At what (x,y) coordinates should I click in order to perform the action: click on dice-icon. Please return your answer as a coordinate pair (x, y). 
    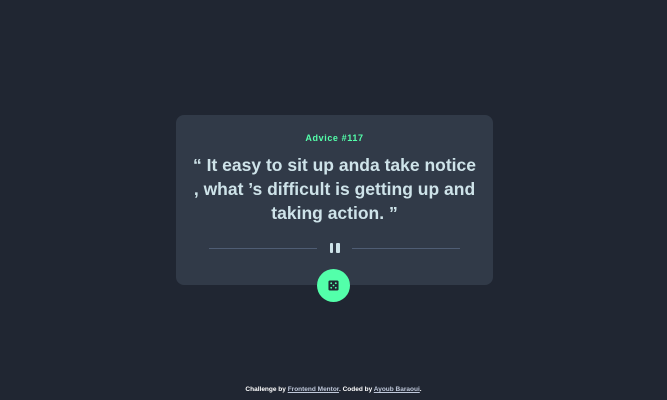
    Looking at the image, I should click on (333, 285).